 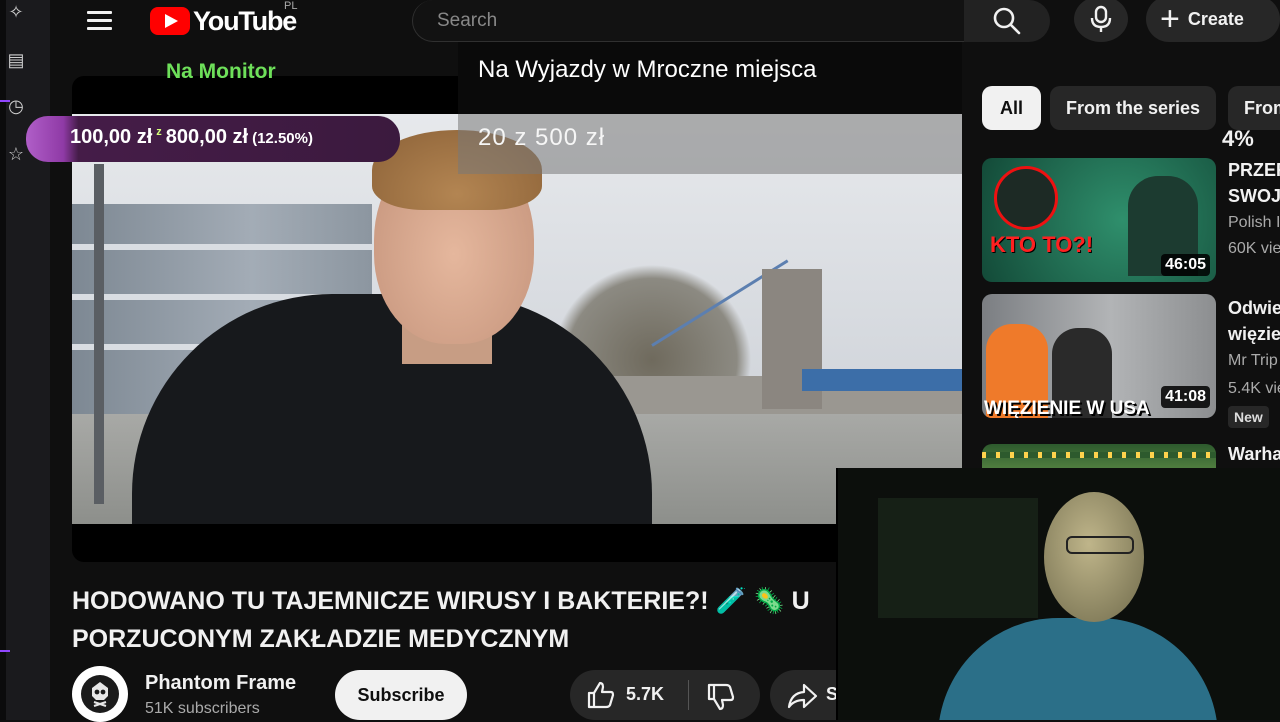 What do you see at coordinates (1012, 108) in the screenshot?
I see `chip-all: All` at bounding box center [1012, 108].